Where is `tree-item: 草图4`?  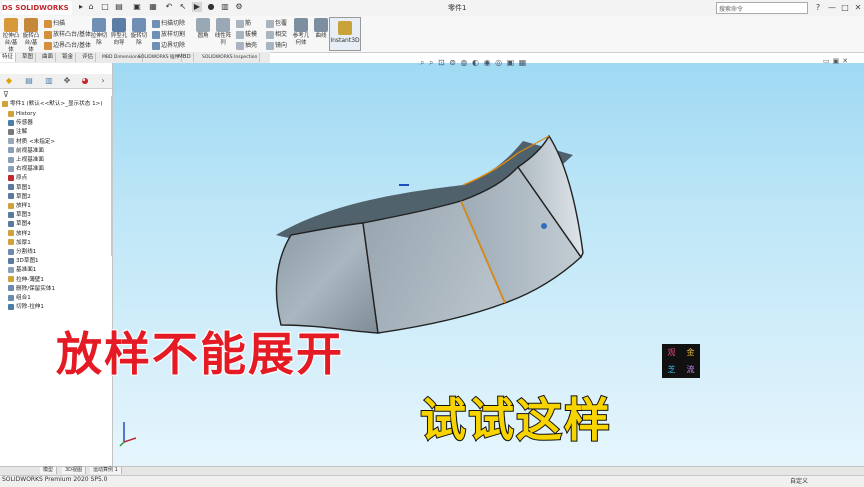 tree-item: 草图4 is located at coordinates (19, 224).